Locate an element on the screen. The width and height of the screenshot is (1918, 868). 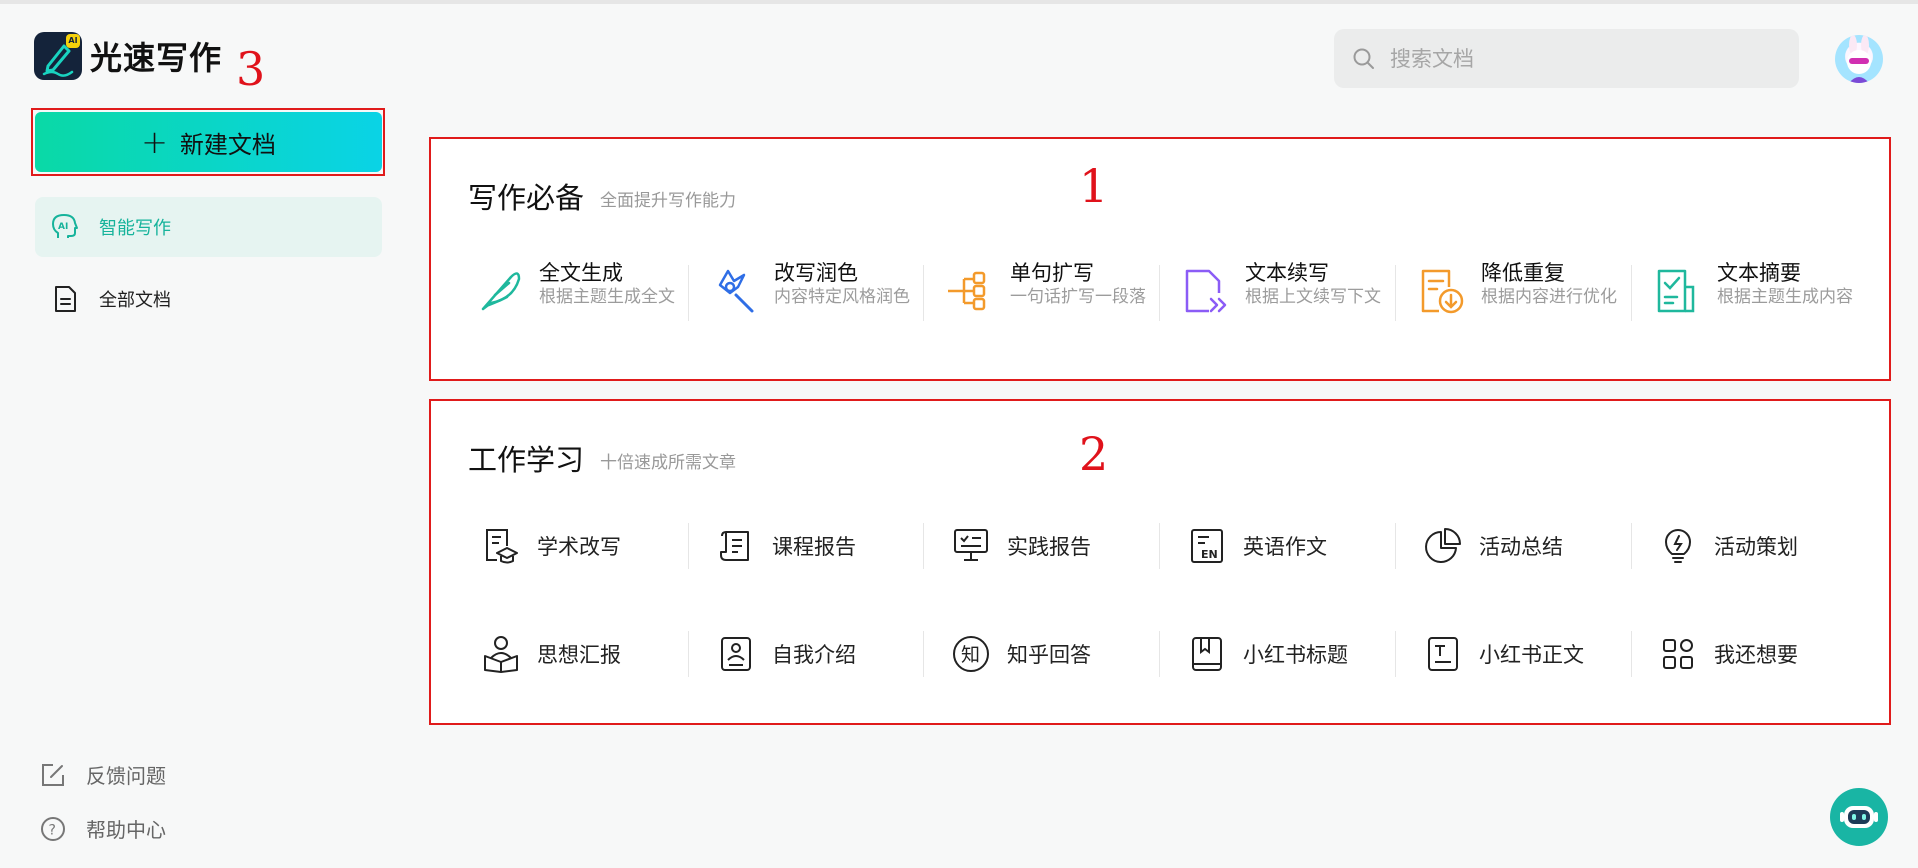
scroll-icon is located at coordinates (734, 546).